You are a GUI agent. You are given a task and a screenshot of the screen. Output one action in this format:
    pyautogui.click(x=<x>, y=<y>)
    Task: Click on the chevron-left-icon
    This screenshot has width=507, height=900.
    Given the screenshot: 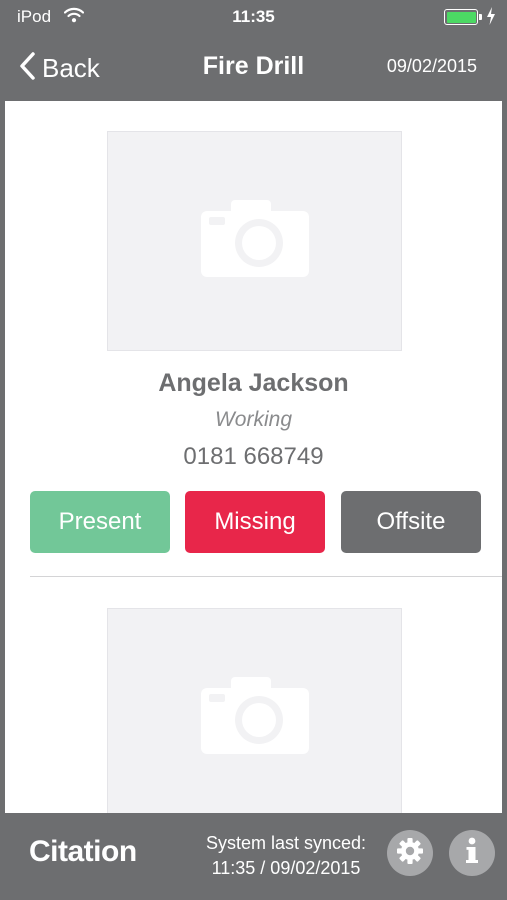 What is the action you would take?
    pyautogui.click(x=27, y=68)
    